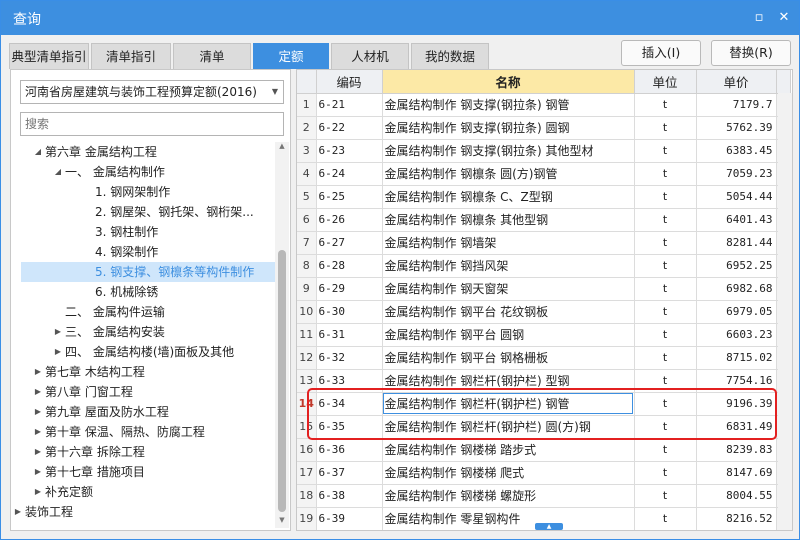 Image resolution: width=800 pixels, height=540 pixels. What do you see at coordinates (349, 358) in the screenshot?
I see `code-cell: 6-32` at bounding box center [349, 358].